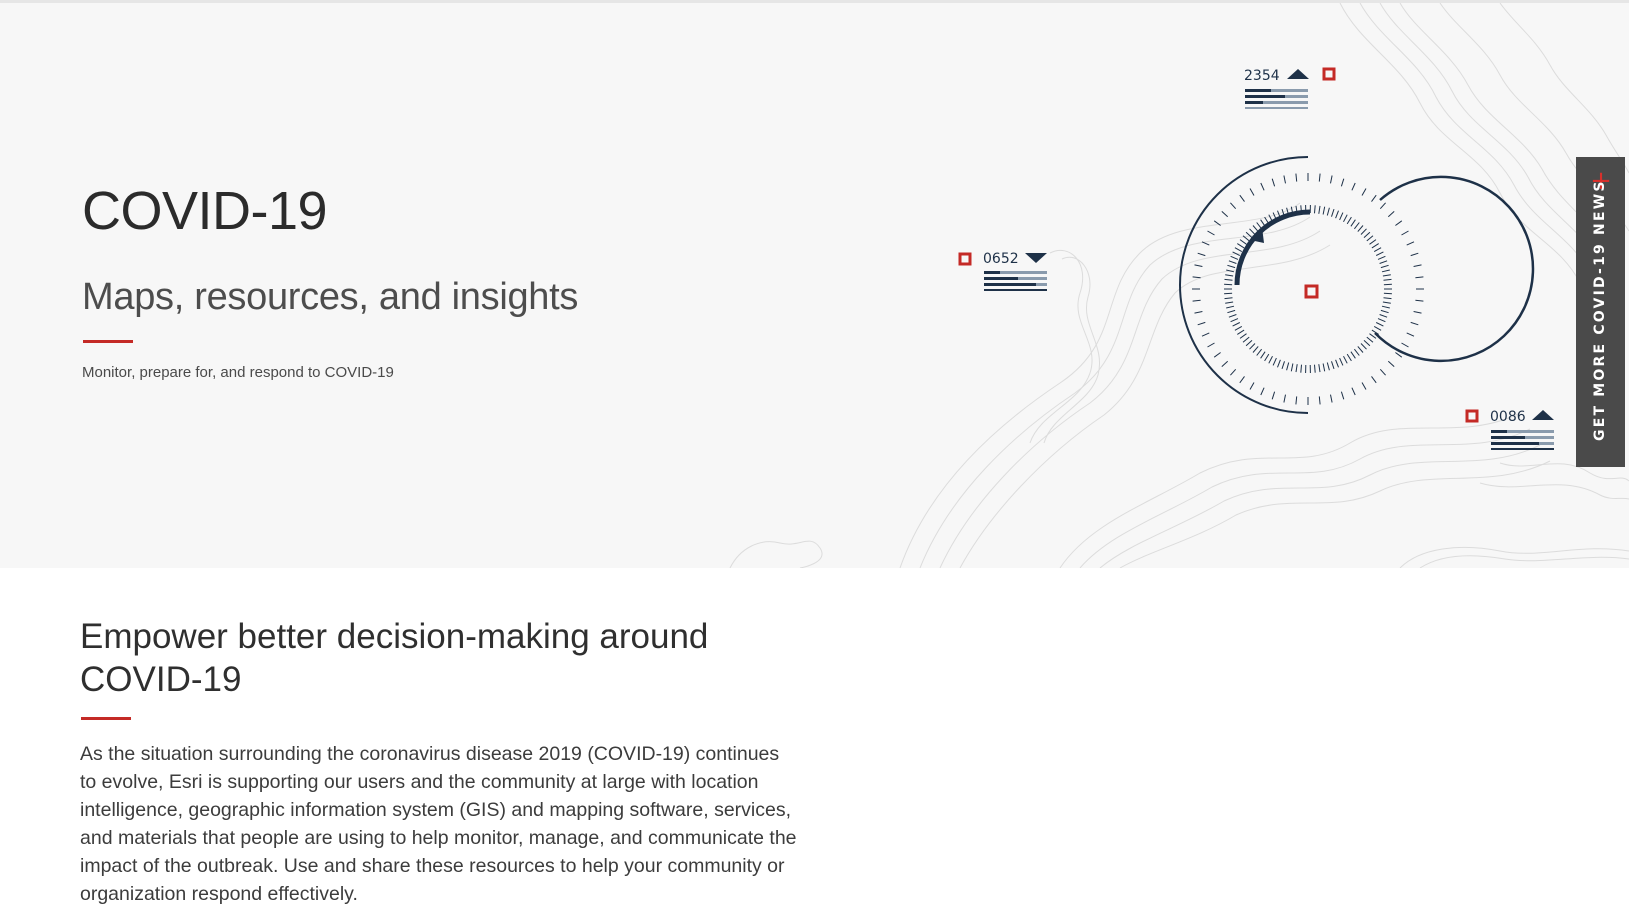 The width and height of the screenshot is (1629, 922). I want to click on radar-gauge, so click(1357, 285).